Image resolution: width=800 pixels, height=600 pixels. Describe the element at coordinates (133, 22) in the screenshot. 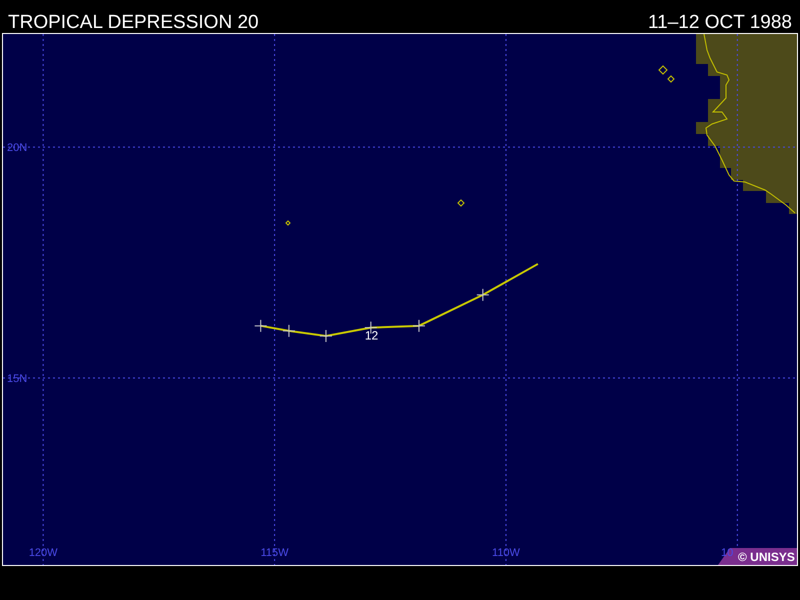

I see `map-title: TROPICAL DEPRESSION 20` at that location.